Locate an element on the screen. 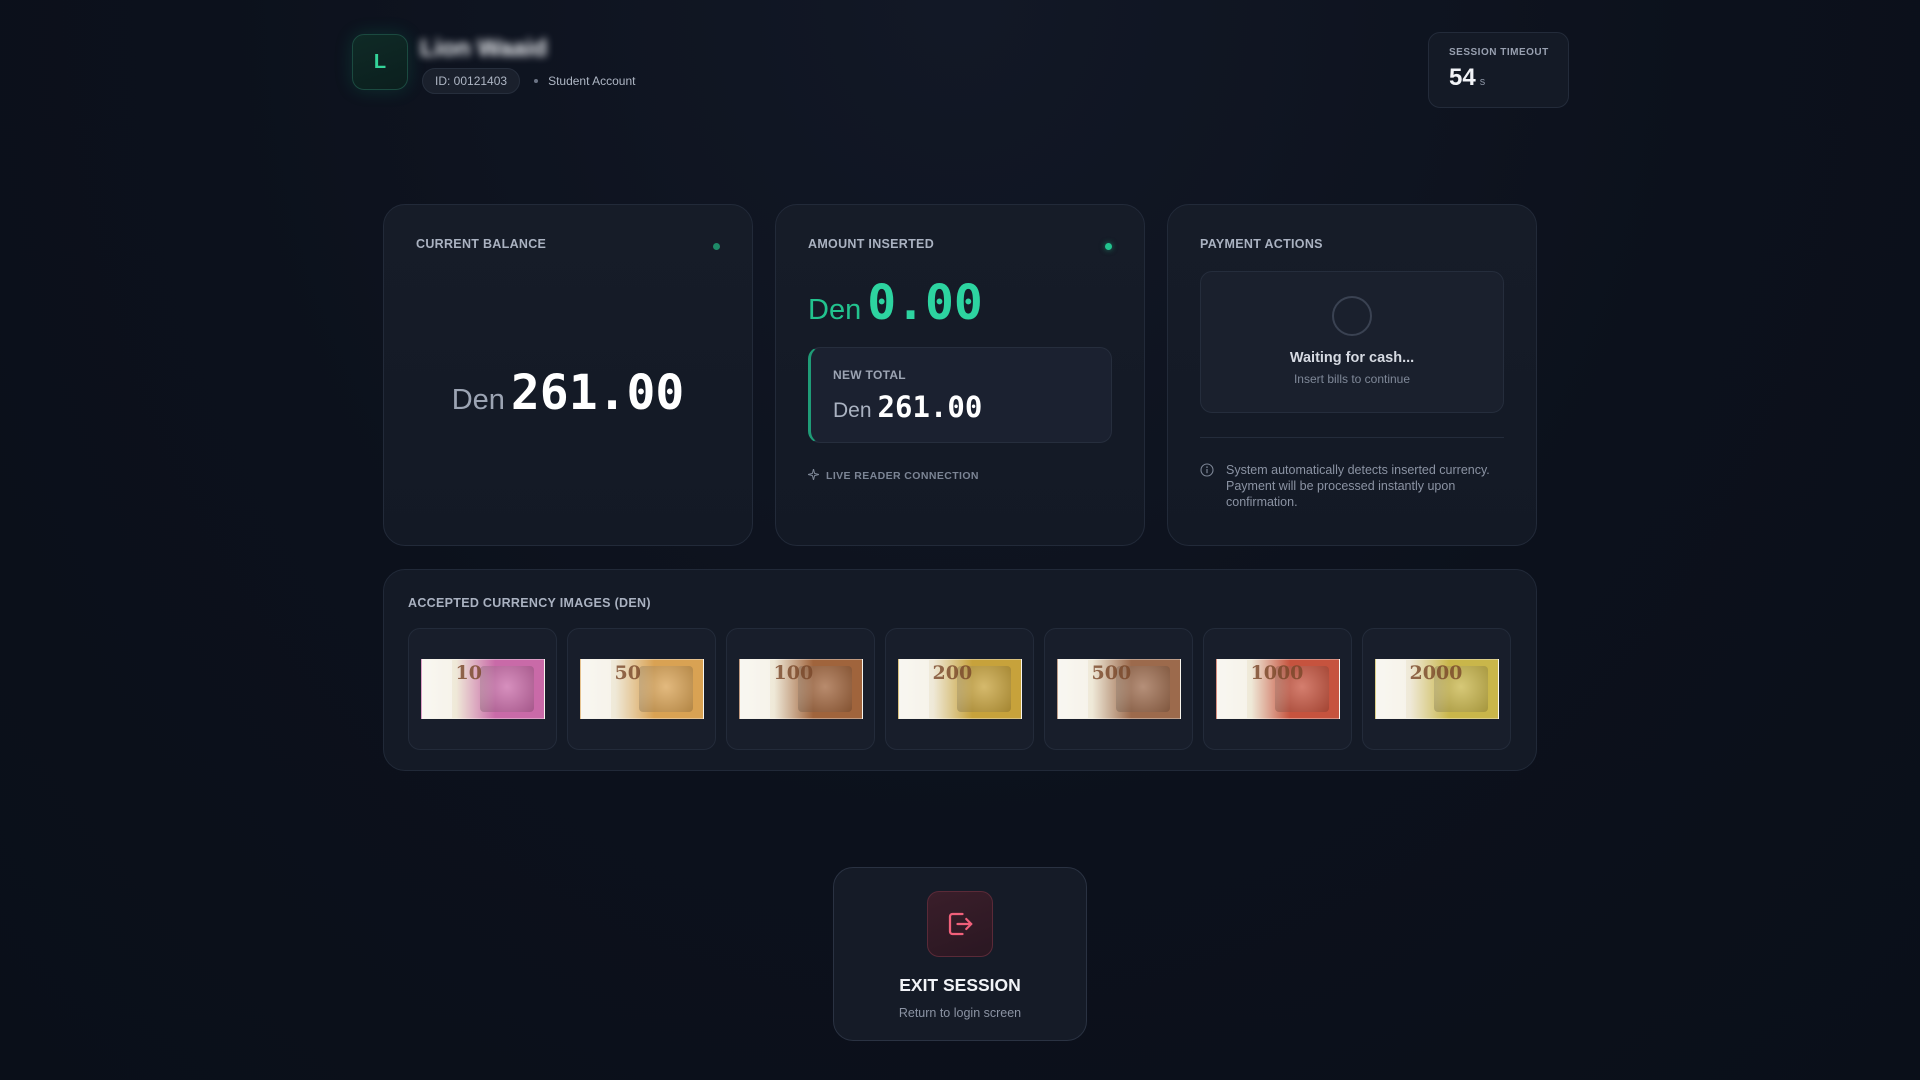  session-timeout-unit: s is located at coordinates (1482, 82).